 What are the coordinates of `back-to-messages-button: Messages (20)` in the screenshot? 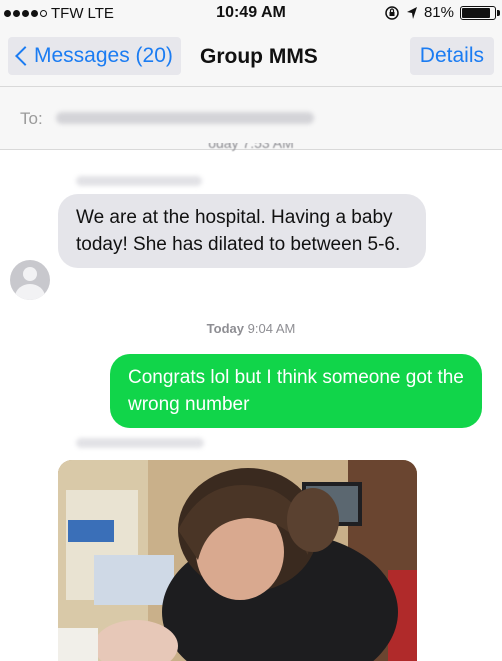 It's located at (94, 56).